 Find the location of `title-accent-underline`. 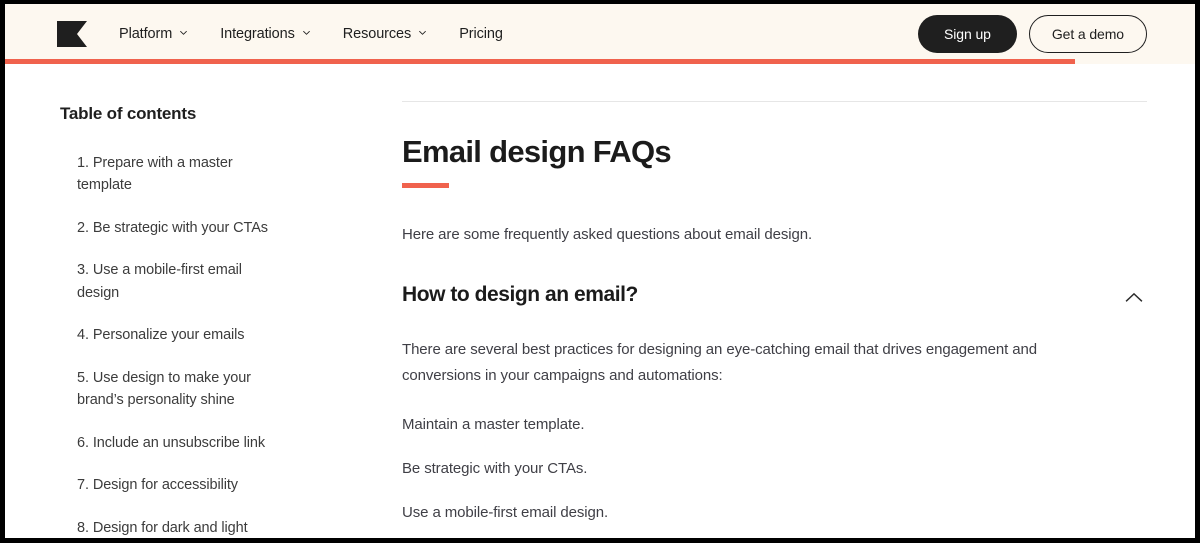

title-accent-underline is located at coordinates (425, 185).